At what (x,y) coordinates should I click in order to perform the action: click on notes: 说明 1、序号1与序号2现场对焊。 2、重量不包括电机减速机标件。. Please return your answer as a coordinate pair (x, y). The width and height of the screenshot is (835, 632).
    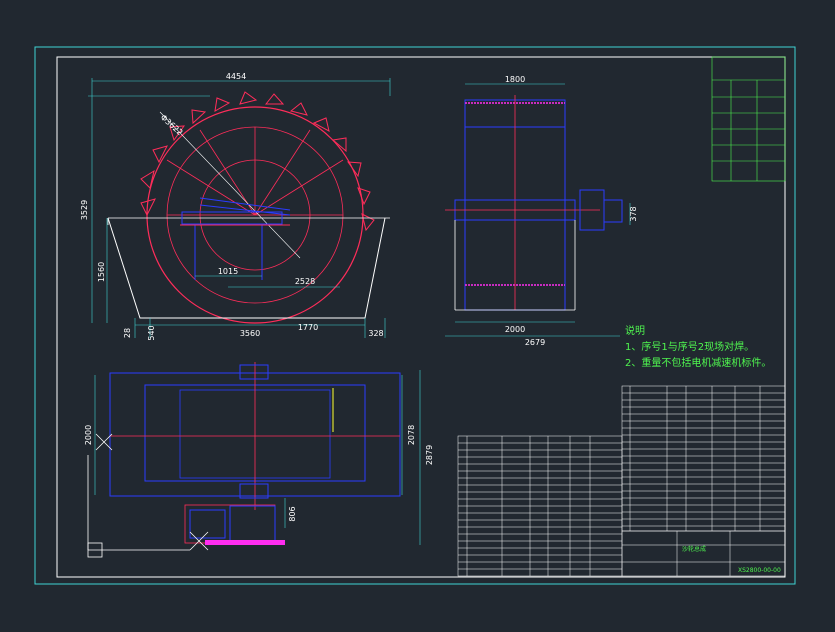
    Looking at the image, I should click on (698, 346).